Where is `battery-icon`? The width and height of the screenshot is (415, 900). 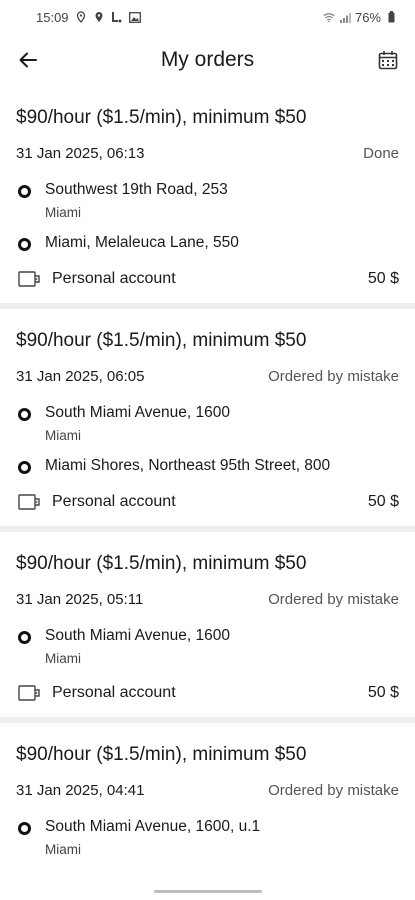
battery-icon is located at coordinates (391, 17).